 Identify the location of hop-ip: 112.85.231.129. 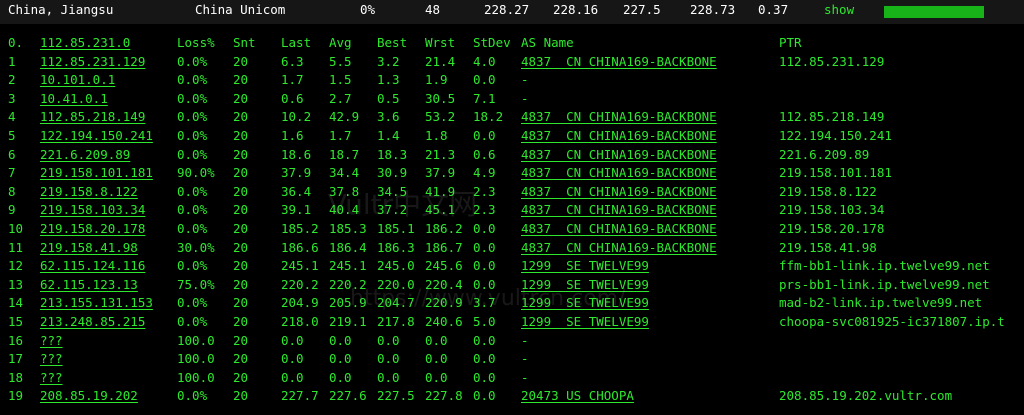
(92, 62).